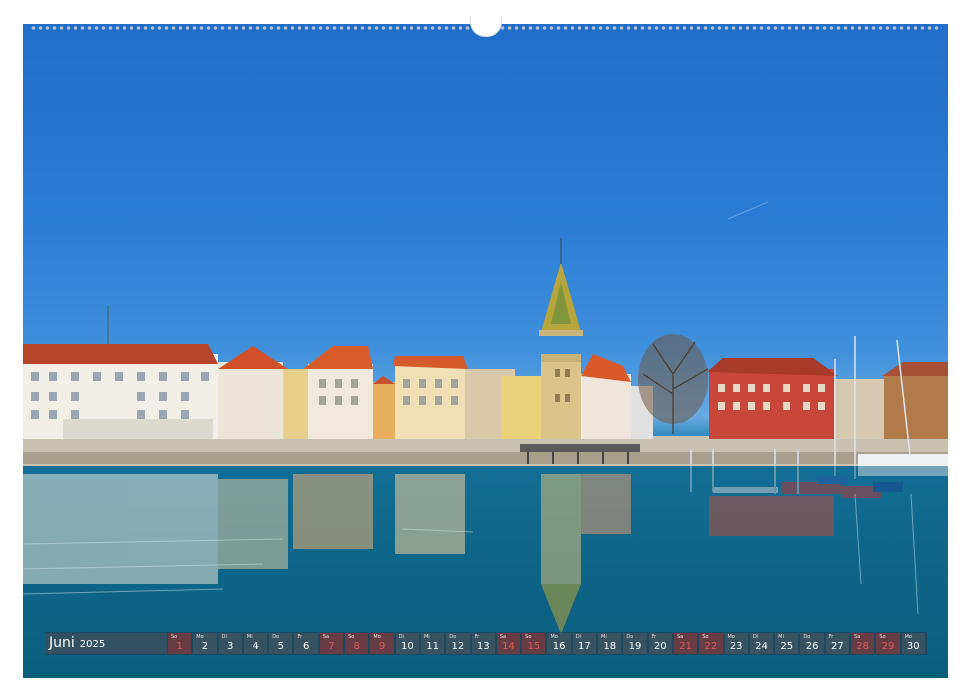 The image size is (971, 700). I want to click on day-number: 10, so click(407, 646).